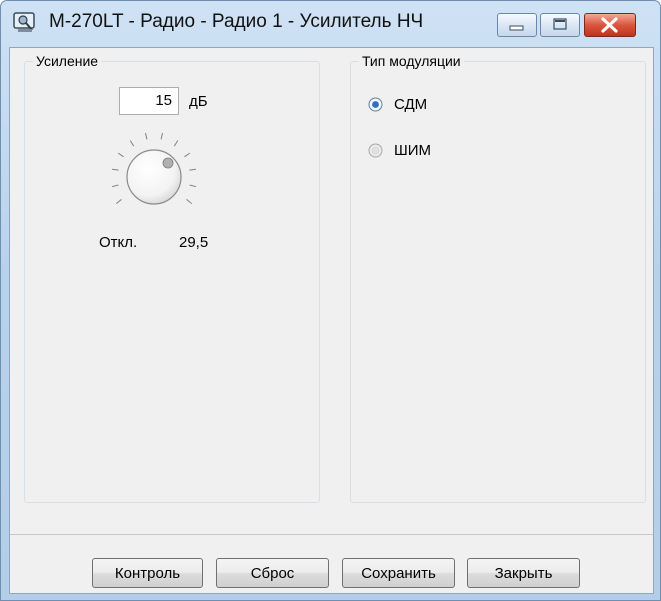  What do you see at coordinates (523, 573) in the screenshot?
I see `close-button: Закрыть` at bounding box center [523, 573].